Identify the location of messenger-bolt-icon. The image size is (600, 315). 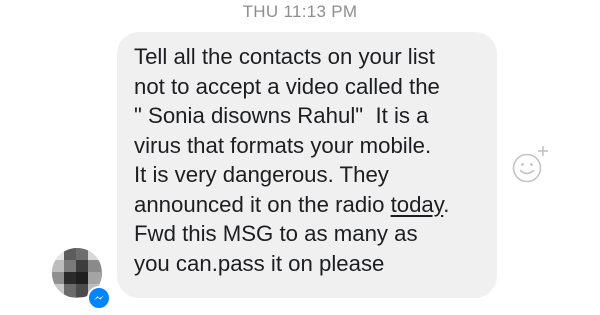
(99, 297).